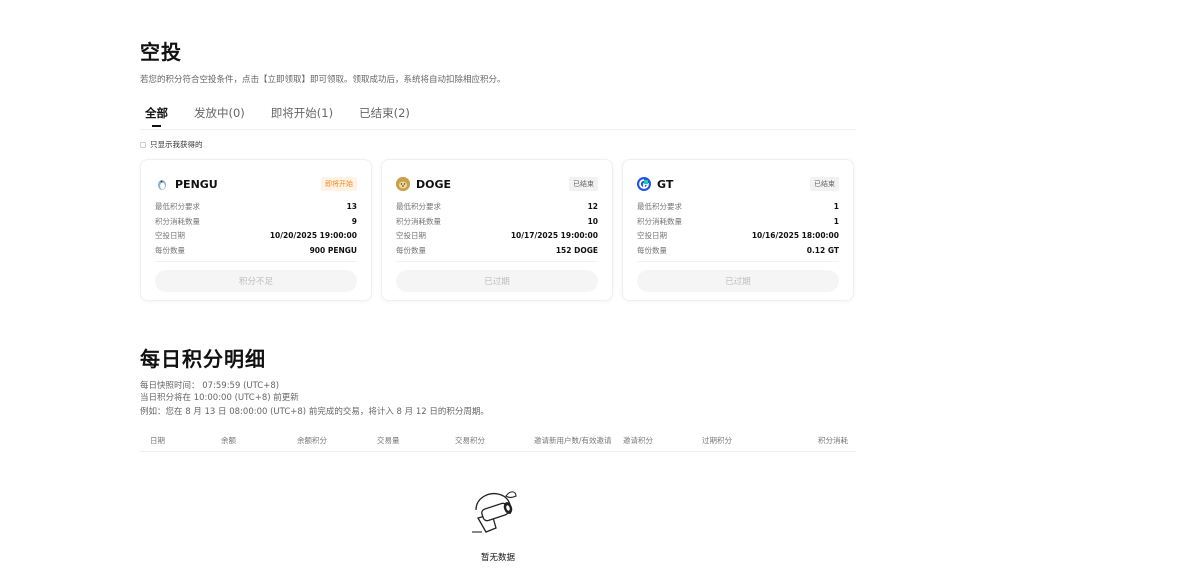  I want to click on only-mine-filter: 只显示我获得的, so click(171, 144).